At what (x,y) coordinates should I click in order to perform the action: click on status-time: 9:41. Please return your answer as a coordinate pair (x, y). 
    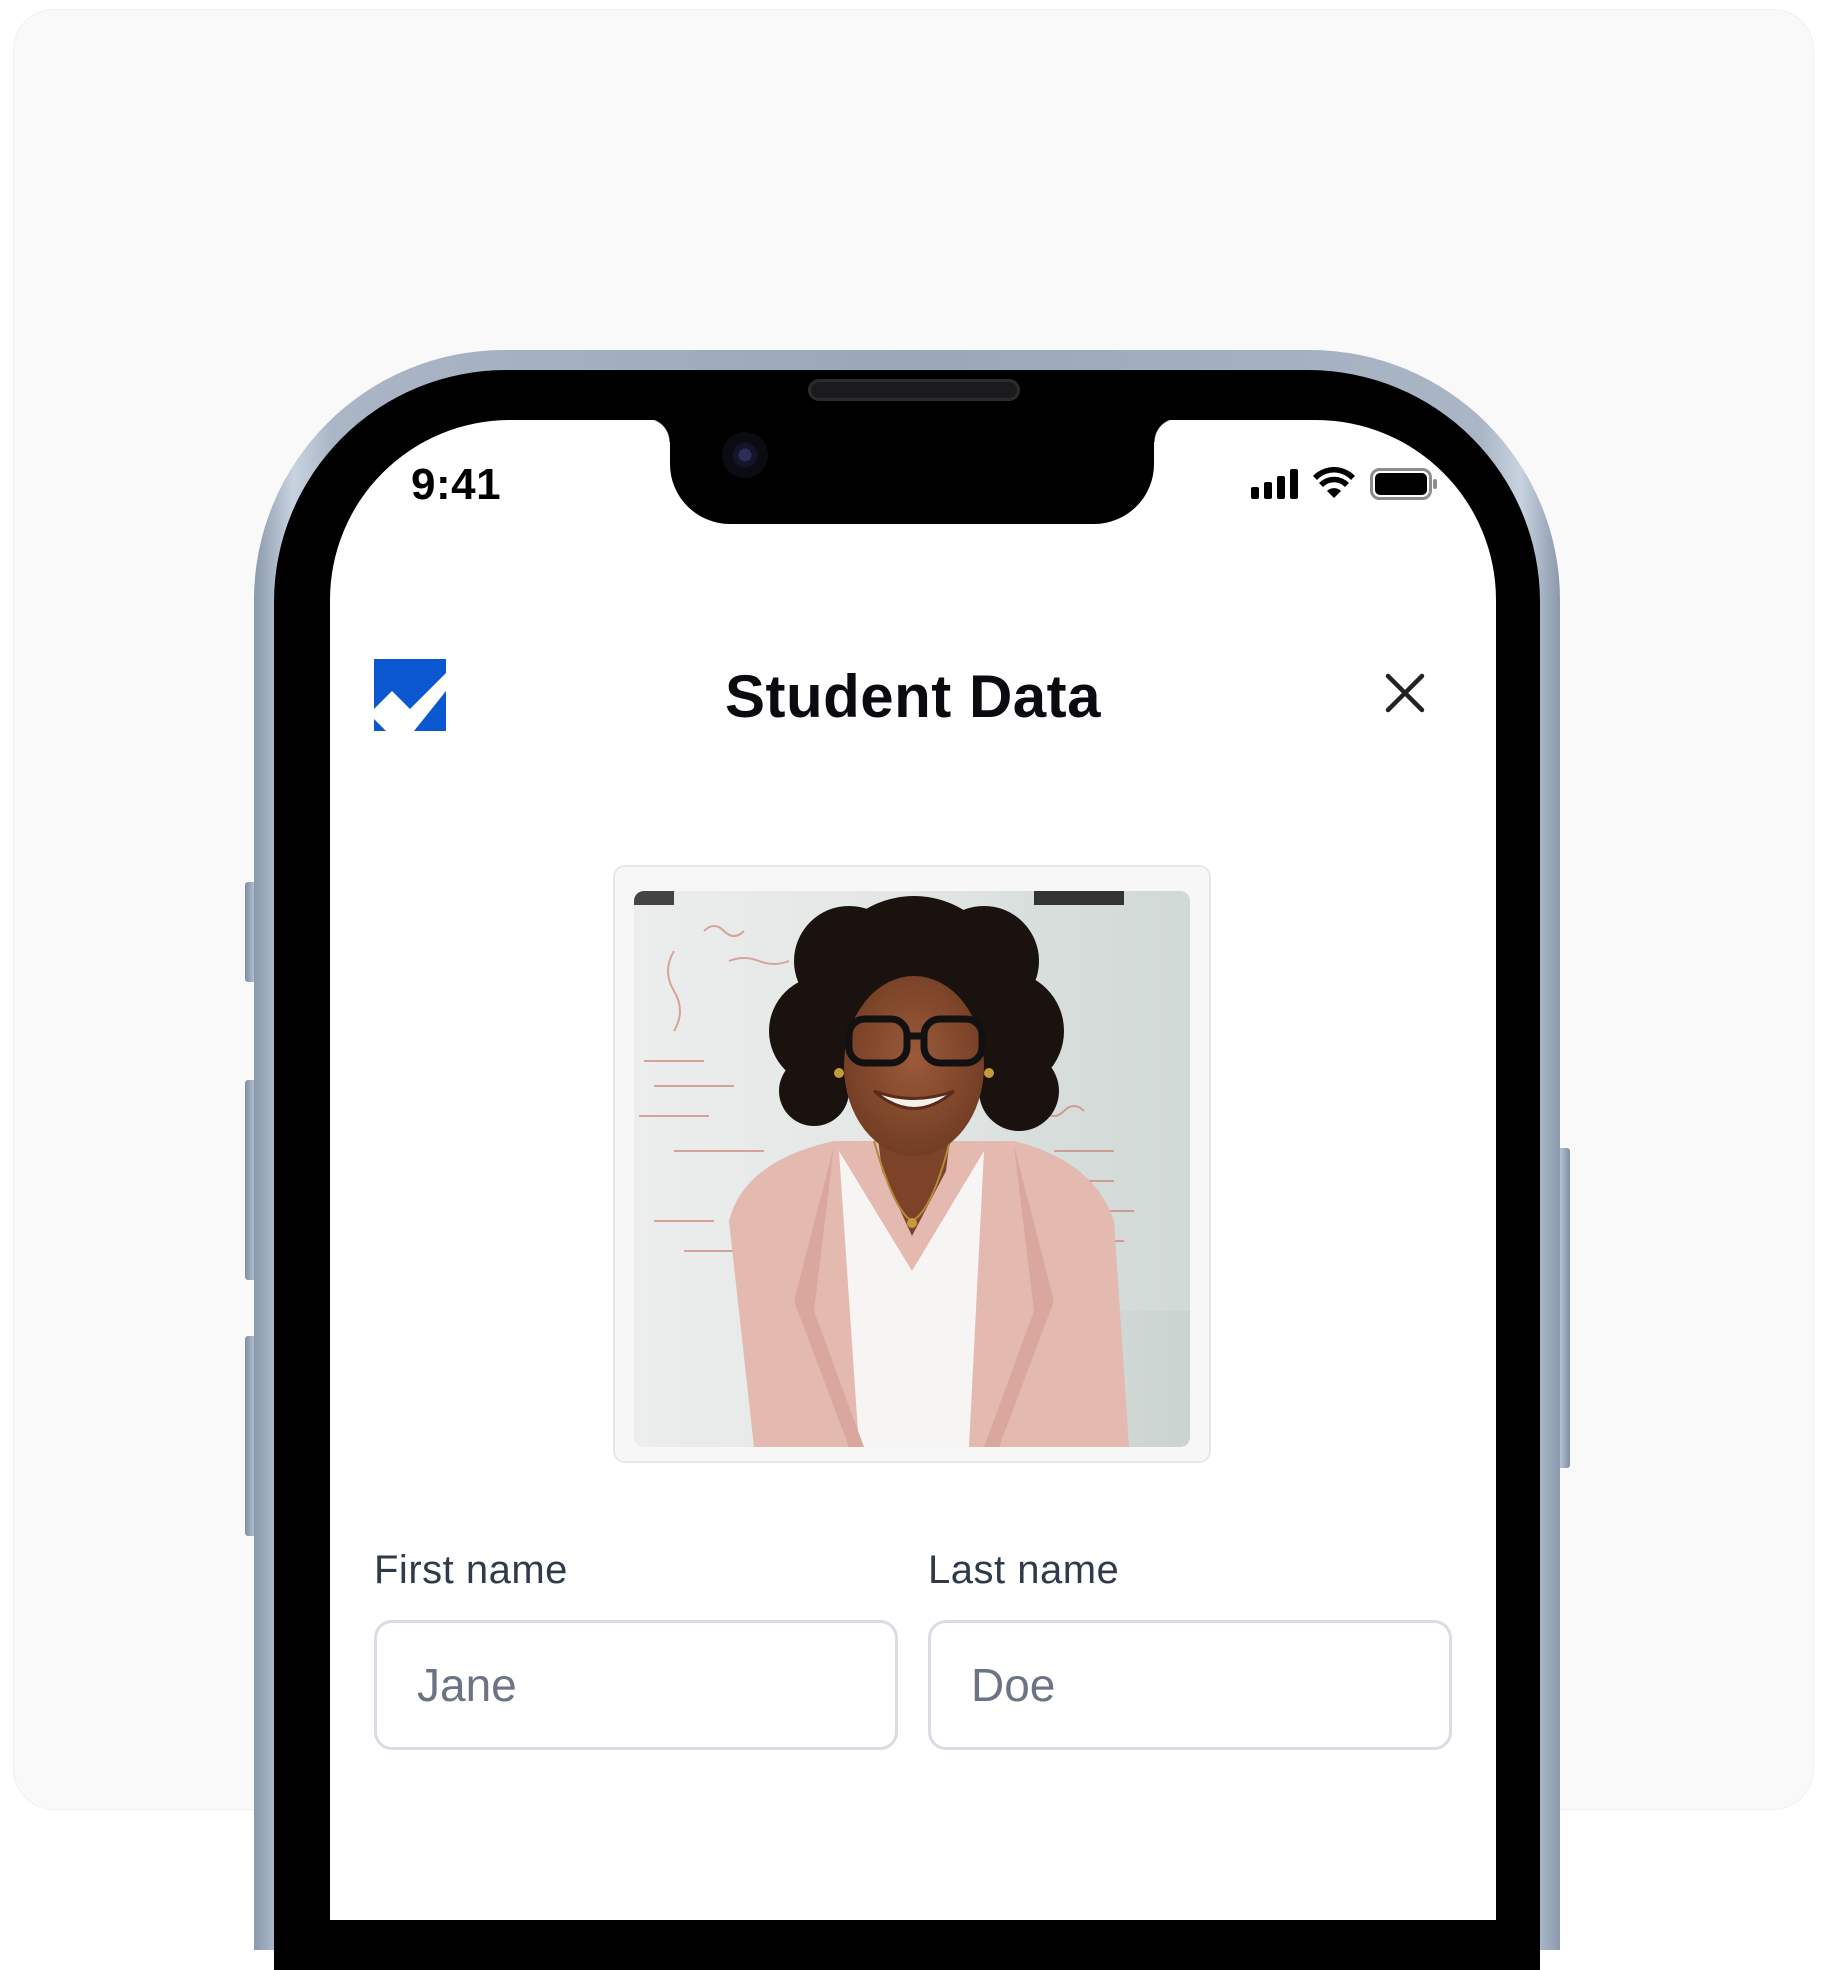
    Looking at the image, I should click on (456, 484).